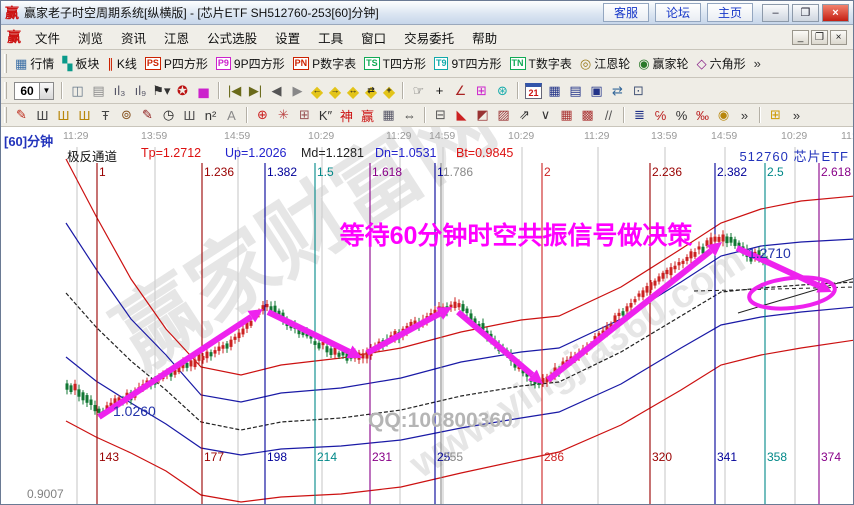 The width and height of the screenshot is (854, 505). I want to click on volume-chart-icon: ▅, so click(203, 91).